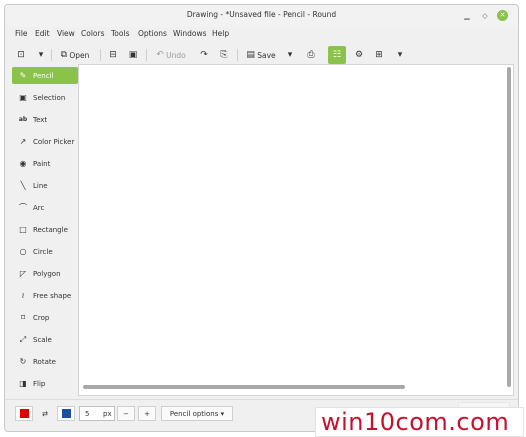 The height and width of the screenshot is (437, 526). What do you see at coordinates (45, 207) in the screenshot?
I see `tool-arc: ⌒ Arc` at bounding box center [45, 207].